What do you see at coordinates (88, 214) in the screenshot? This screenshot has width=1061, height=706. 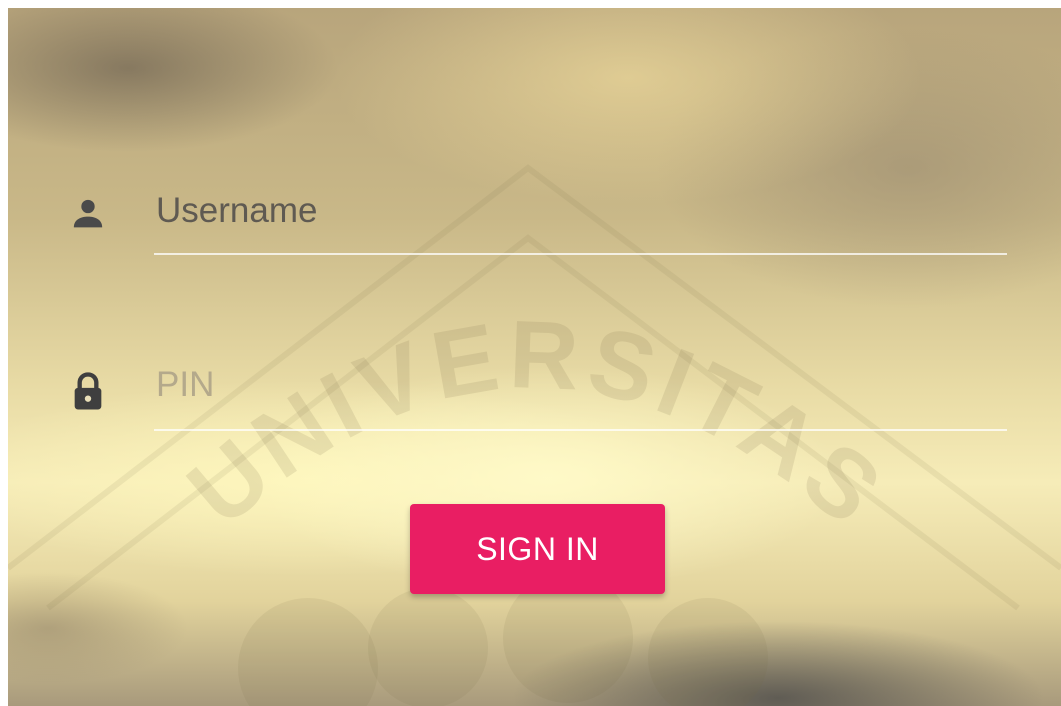 I see `person-icon` at bounding box center [88, 214].